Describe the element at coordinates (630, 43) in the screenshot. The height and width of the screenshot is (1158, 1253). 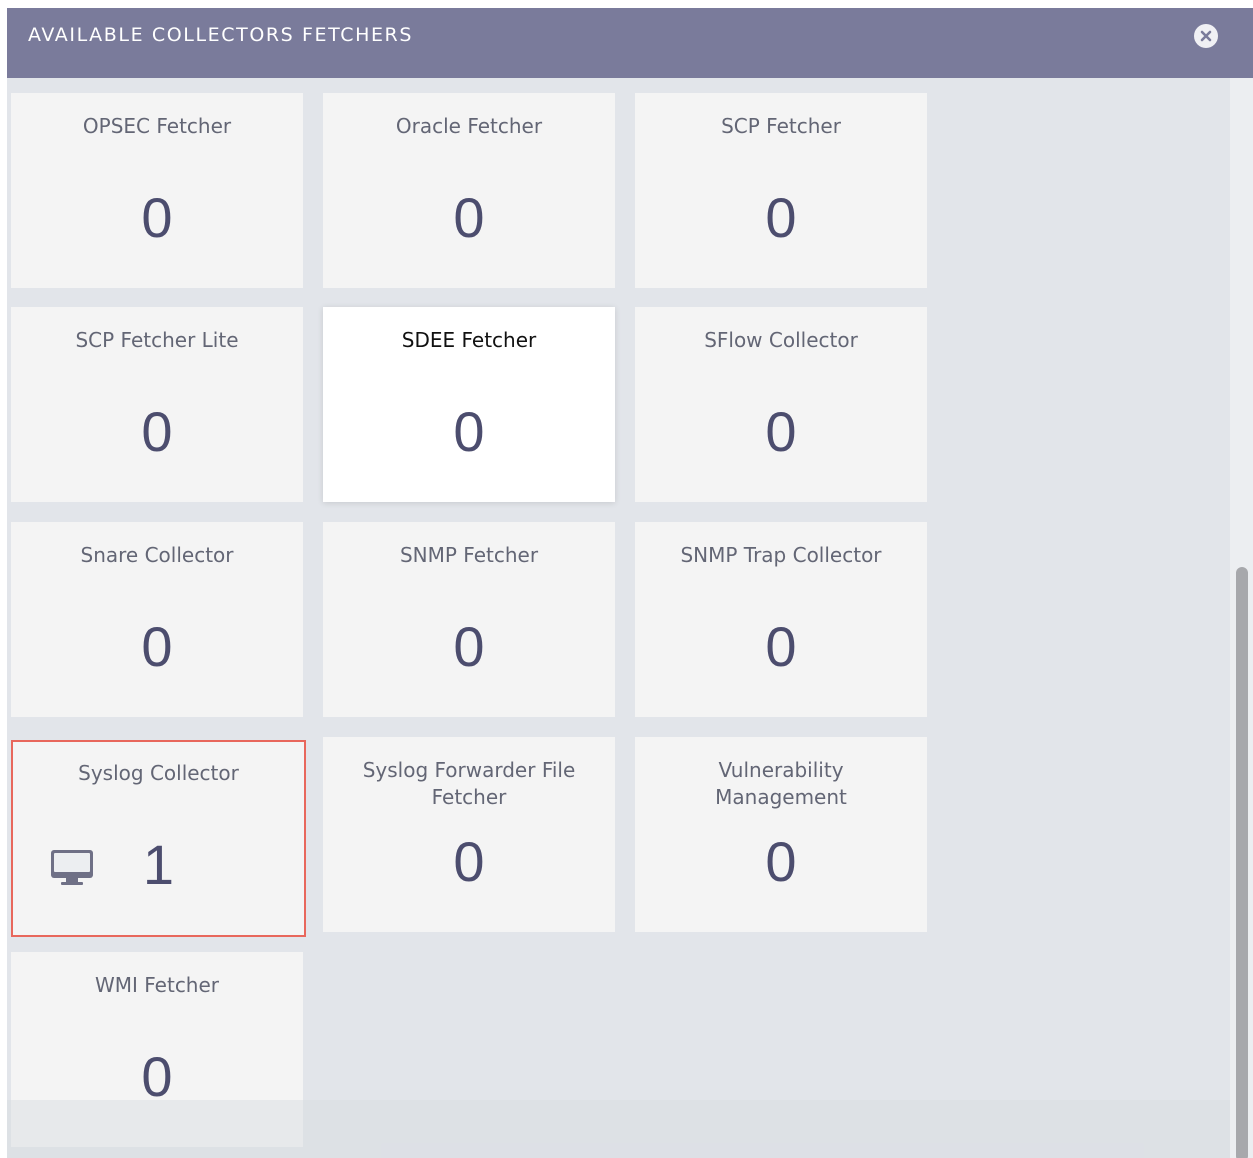
I see `dialog-header: AVAILABLE COLLECTORS FETCHERS` at that location.